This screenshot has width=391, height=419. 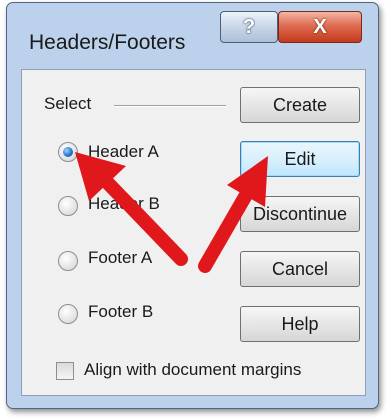 I want to click on radio-header-a, so click(x=68, y=152).